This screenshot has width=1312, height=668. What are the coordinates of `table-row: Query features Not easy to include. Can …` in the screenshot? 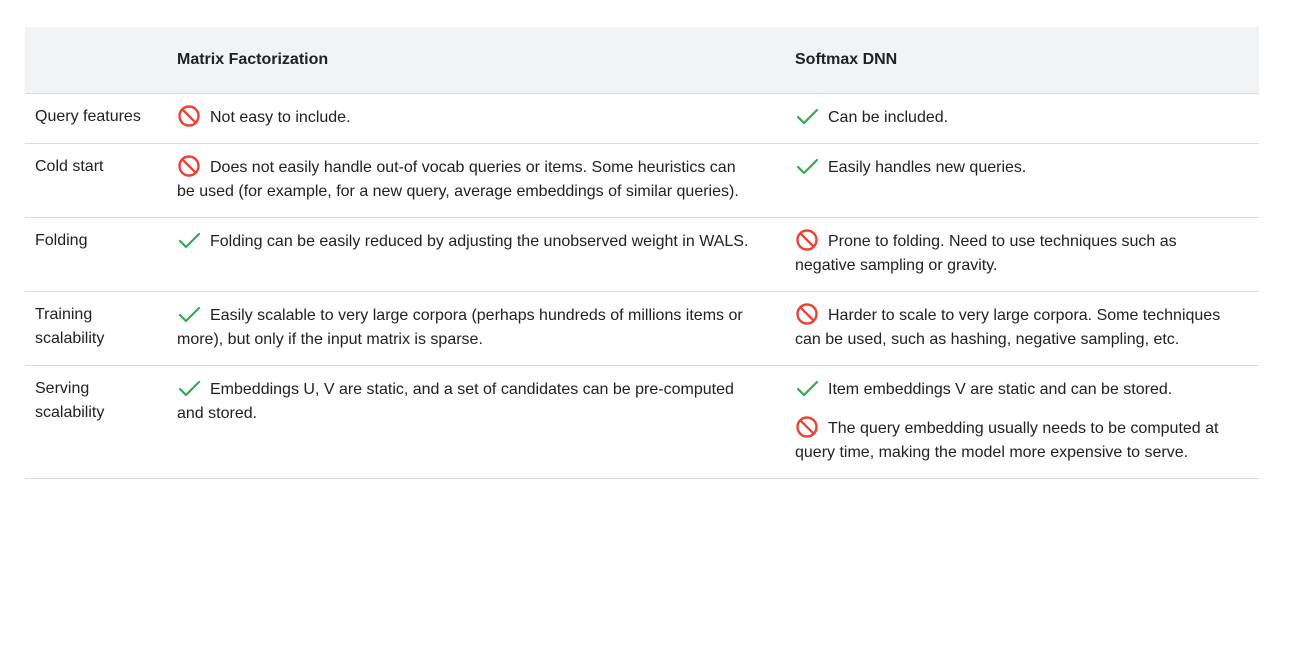 It's located at (642, 118).